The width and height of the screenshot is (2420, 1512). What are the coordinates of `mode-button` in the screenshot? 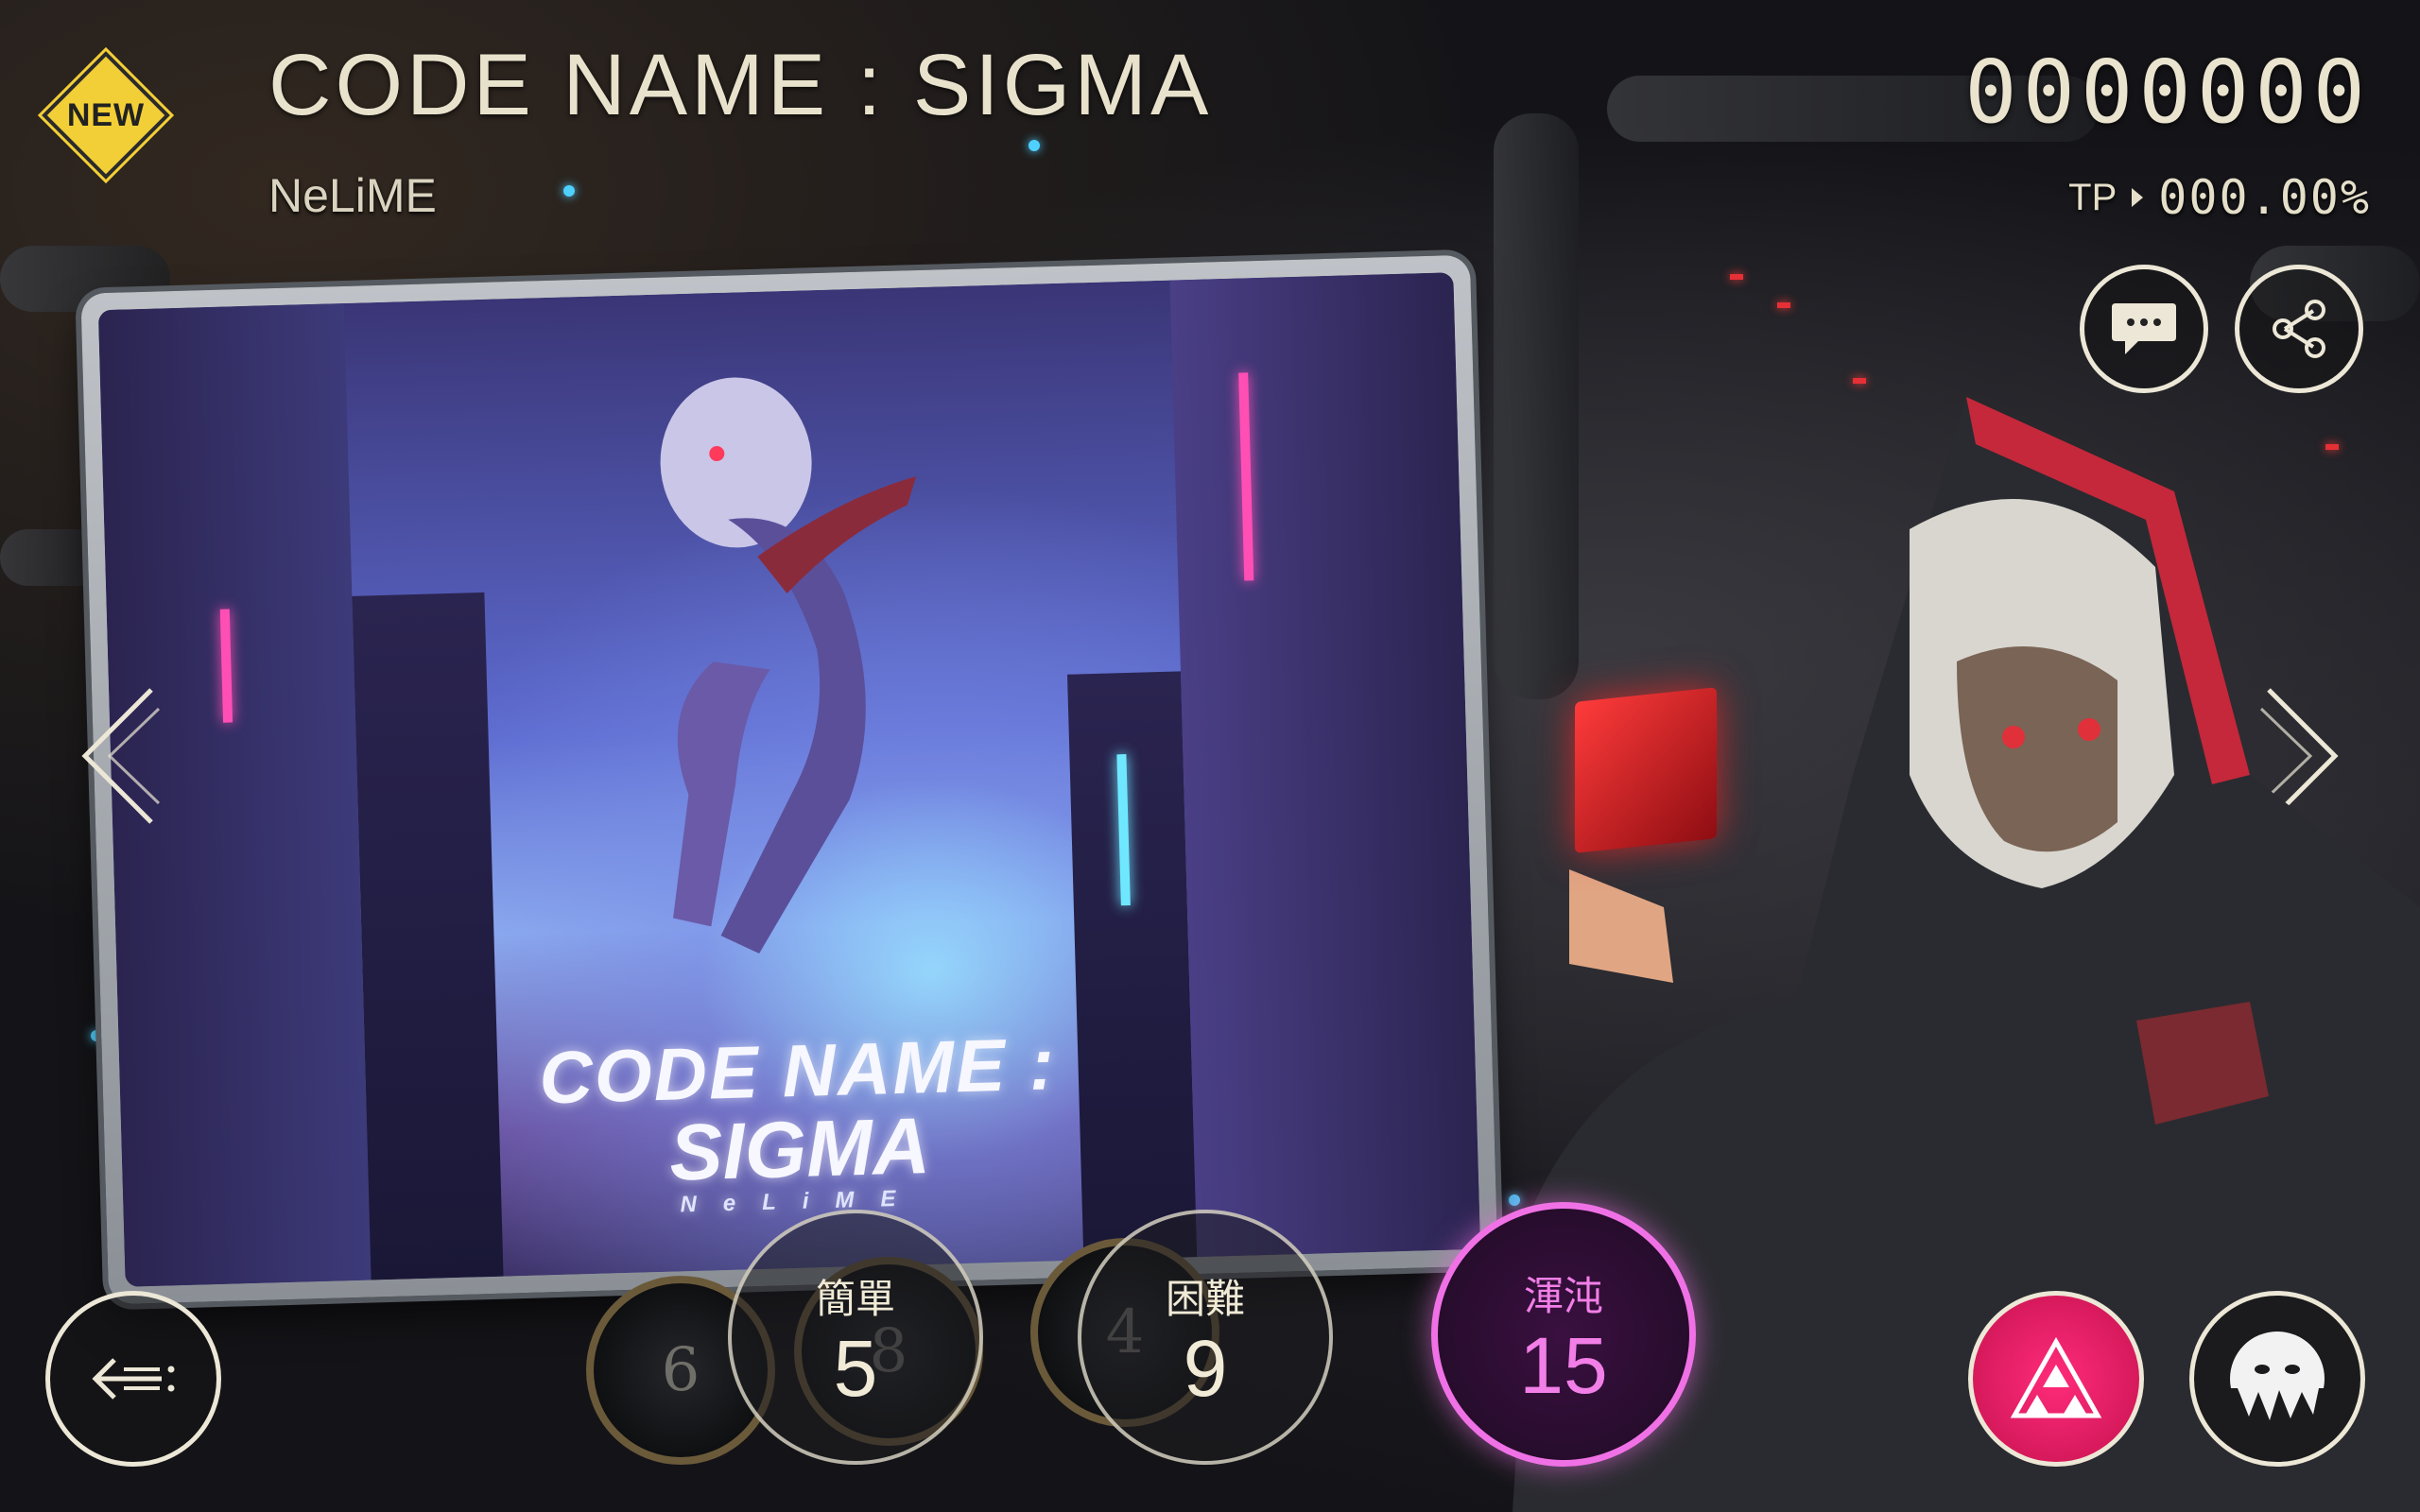 It's located at (2056, 1379).